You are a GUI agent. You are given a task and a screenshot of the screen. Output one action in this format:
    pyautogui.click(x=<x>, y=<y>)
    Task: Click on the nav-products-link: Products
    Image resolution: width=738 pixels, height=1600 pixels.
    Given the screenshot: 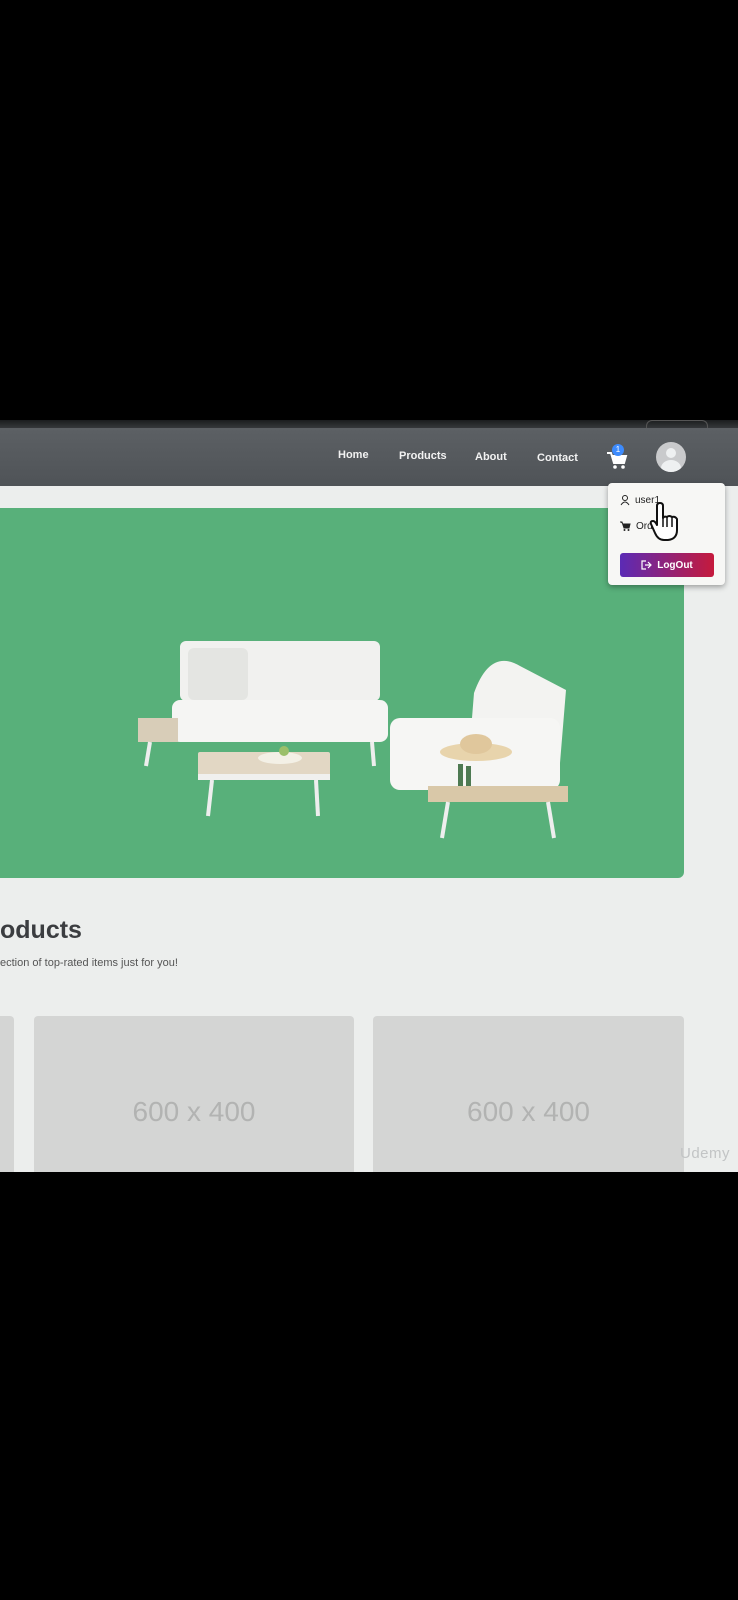 What is the action you would take?
    pyautogui.click(x=423, y=456)
    